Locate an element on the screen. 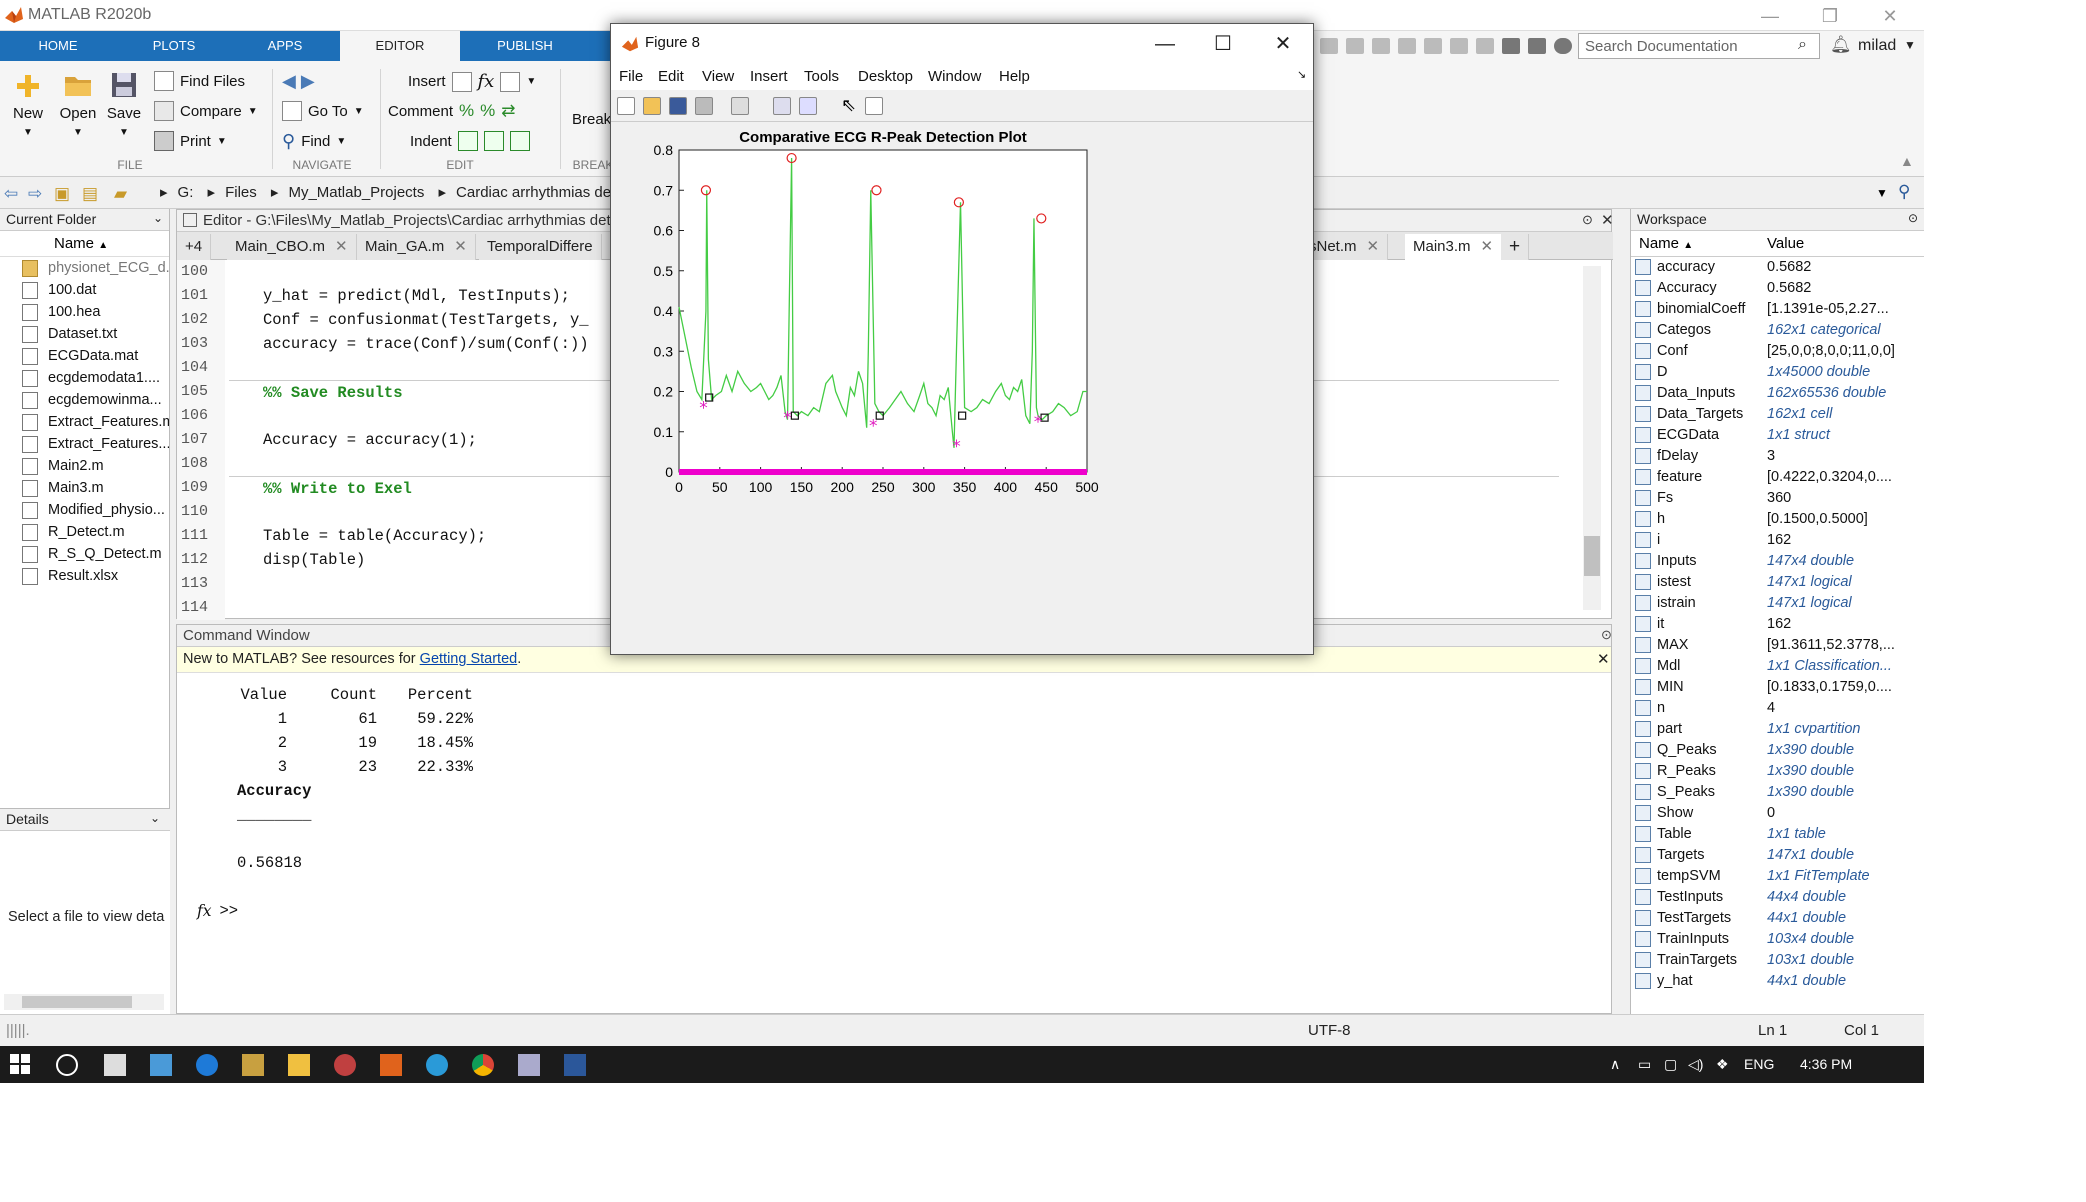  print-button: Print ▼ is located at coordinates (190, 141).